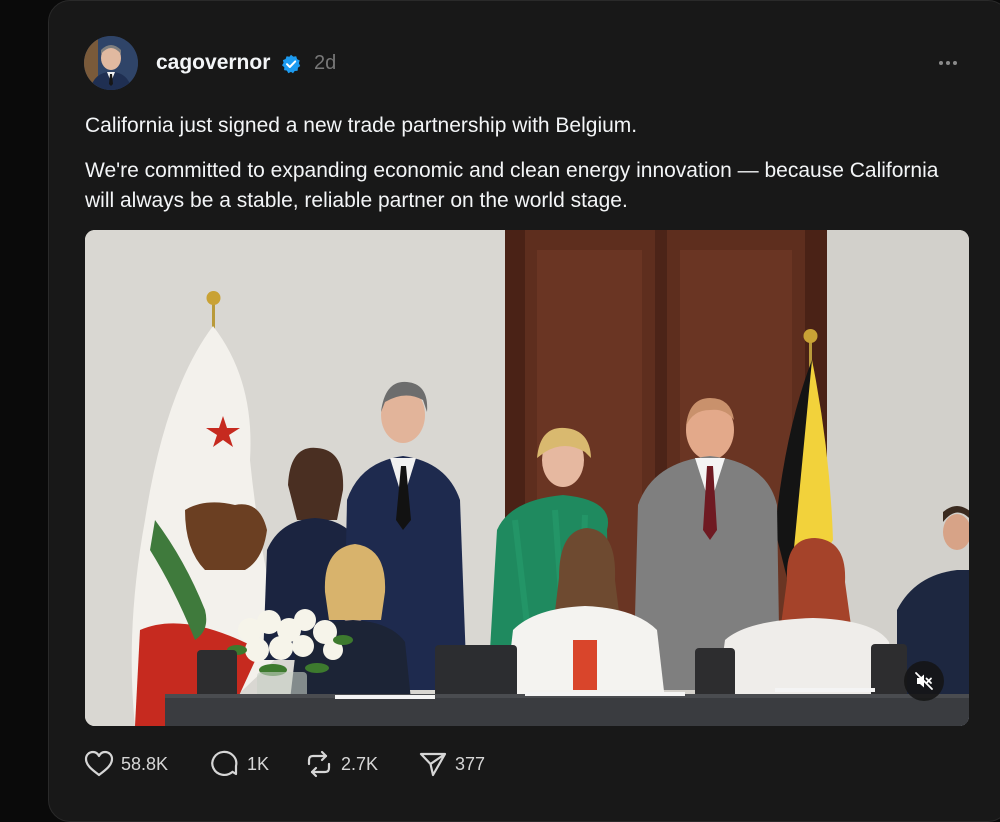 The height and width of the screenshot is (822, 1000). I want to click on repost-count: 2.7K, so click(360, 763).